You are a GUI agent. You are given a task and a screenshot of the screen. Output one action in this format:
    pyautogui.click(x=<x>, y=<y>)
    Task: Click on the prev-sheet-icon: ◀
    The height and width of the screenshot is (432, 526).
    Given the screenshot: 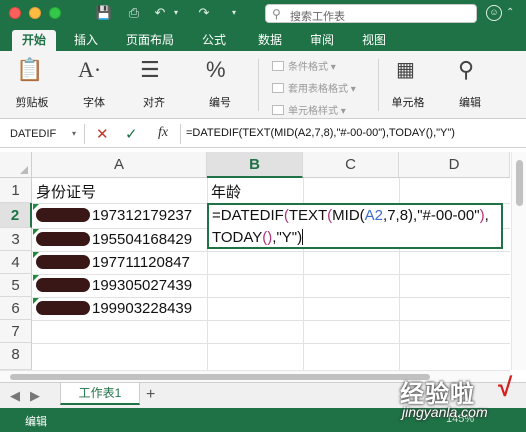 What is the action you would take?
    pyautogui.click(x=15, y=396)
    